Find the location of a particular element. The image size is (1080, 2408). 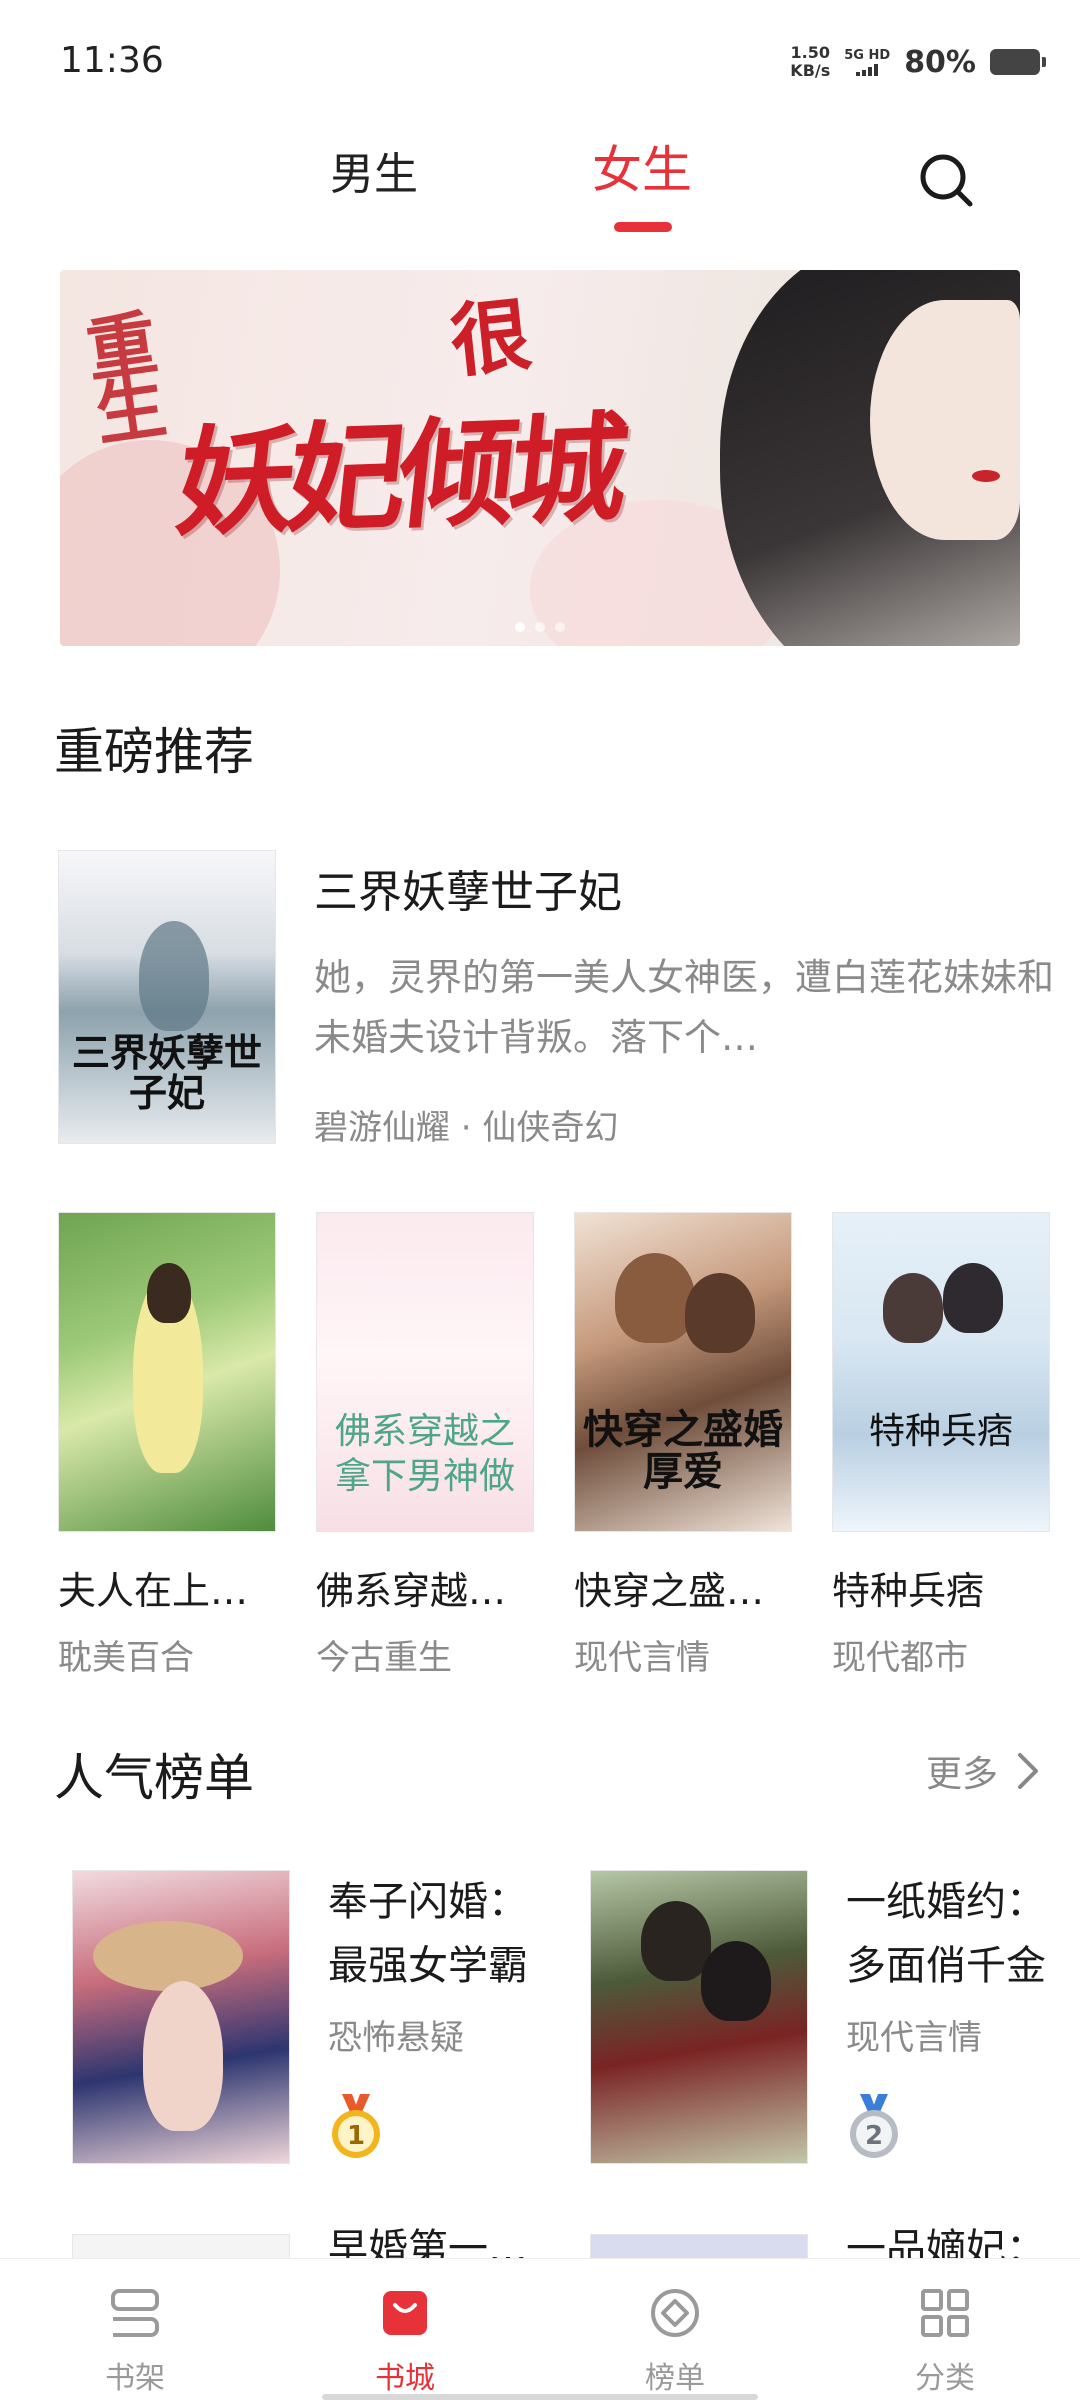

medal-rank: 1 is located at coordinates (356, 2136).